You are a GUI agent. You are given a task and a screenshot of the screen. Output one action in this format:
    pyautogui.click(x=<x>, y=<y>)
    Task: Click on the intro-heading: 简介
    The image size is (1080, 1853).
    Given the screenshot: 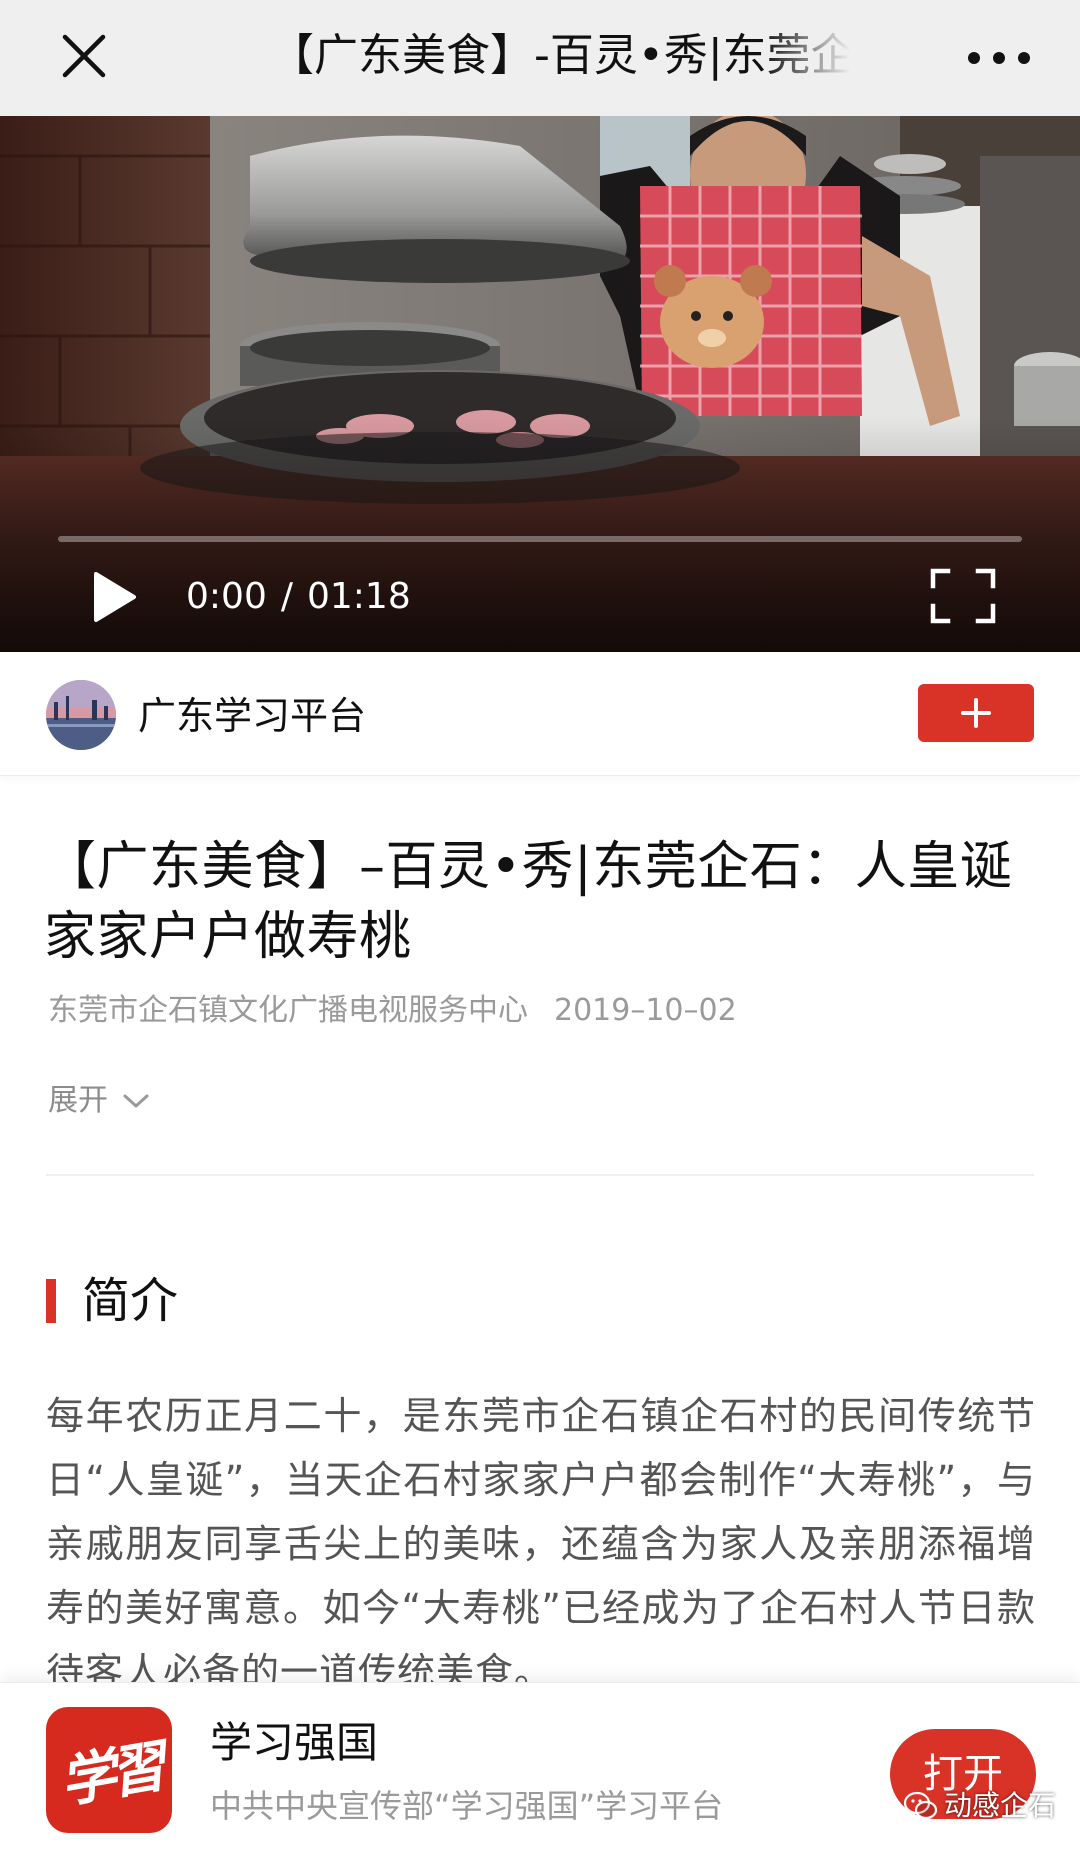 What is the action you would take?
    pyautogui.click(x=112, y=1301)
    